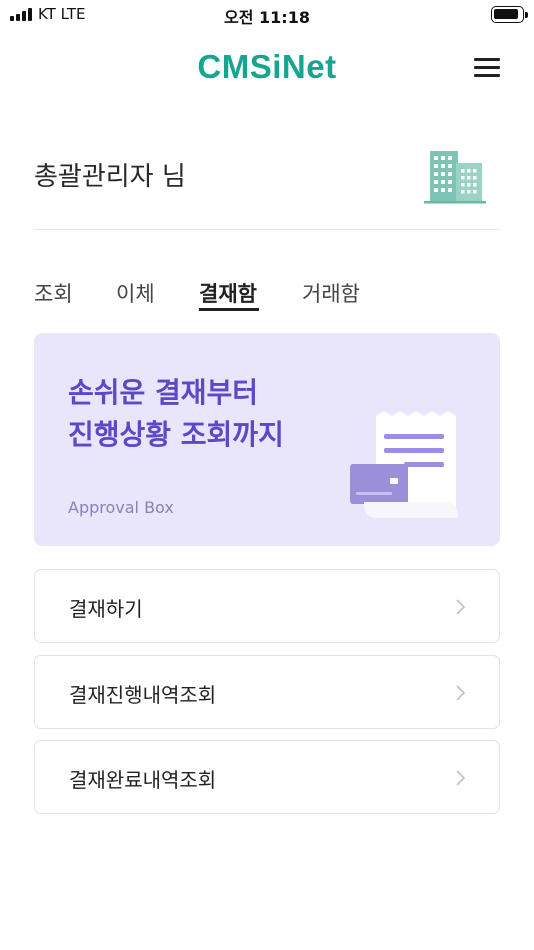 The height and width of the screenshot is (950, 534). I want to click on status-time: 오전 11:18, so click(267, 17).